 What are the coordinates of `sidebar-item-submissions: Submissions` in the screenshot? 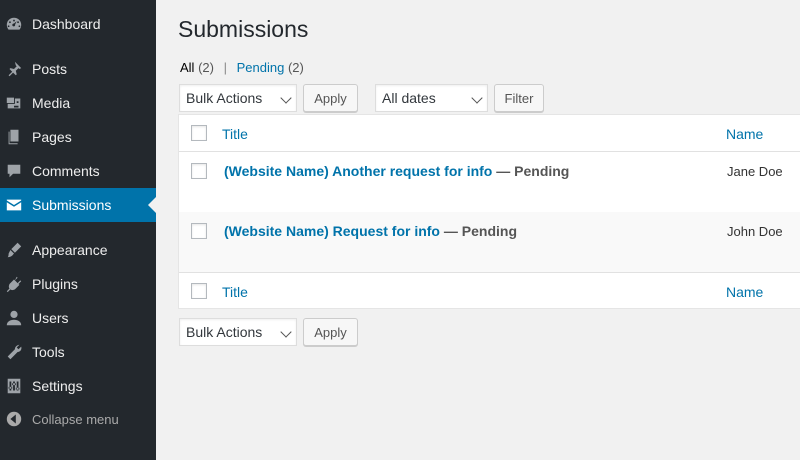 It's located at (78, 205).